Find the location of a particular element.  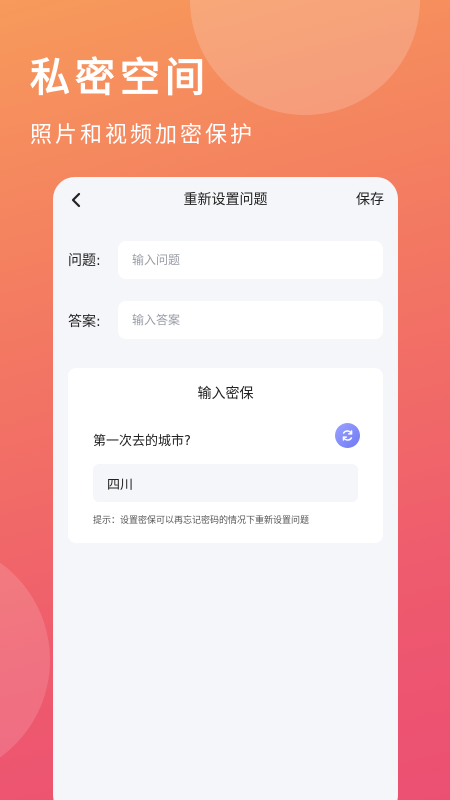

answer-label: 答案: is located at coordinates (84, 322).